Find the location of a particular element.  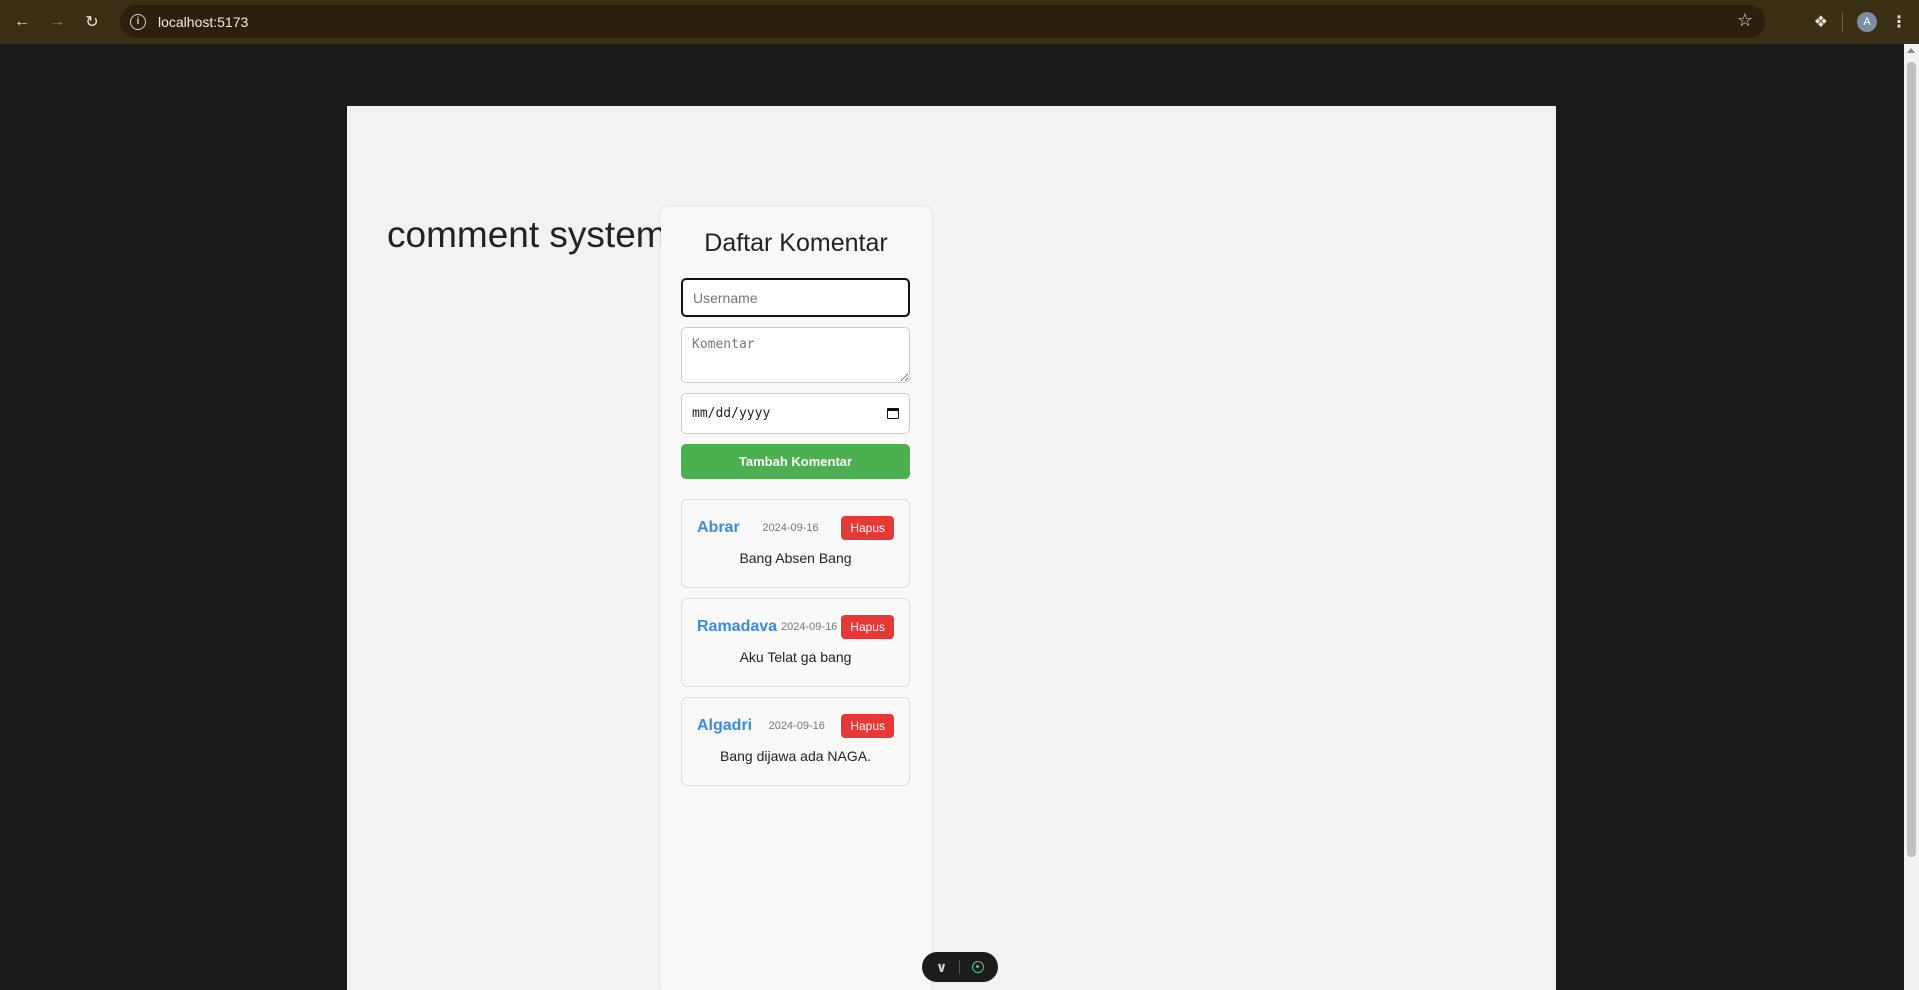

reload-icon: ↻ is located at coordinates (92, 22).